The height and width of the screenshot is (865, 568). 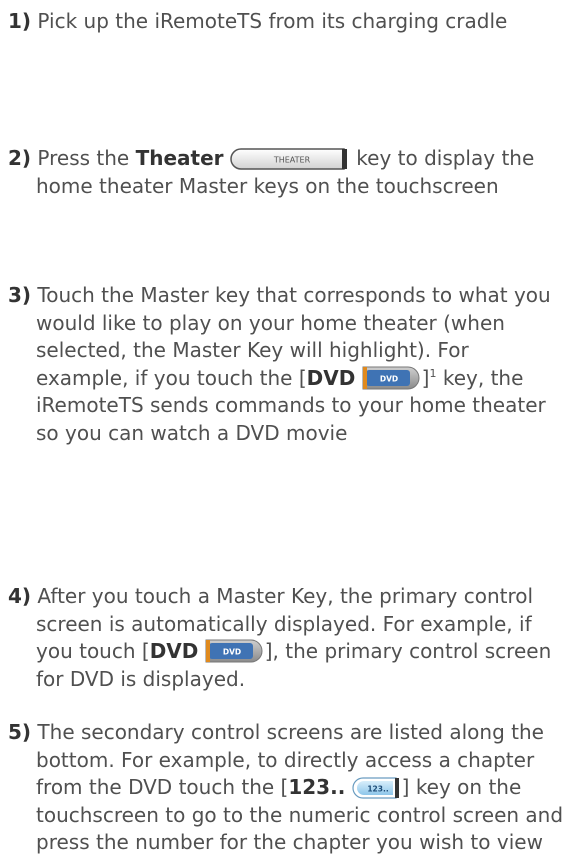 I want to click on theater-key-label: THEATER, so click(x=292, y=160).